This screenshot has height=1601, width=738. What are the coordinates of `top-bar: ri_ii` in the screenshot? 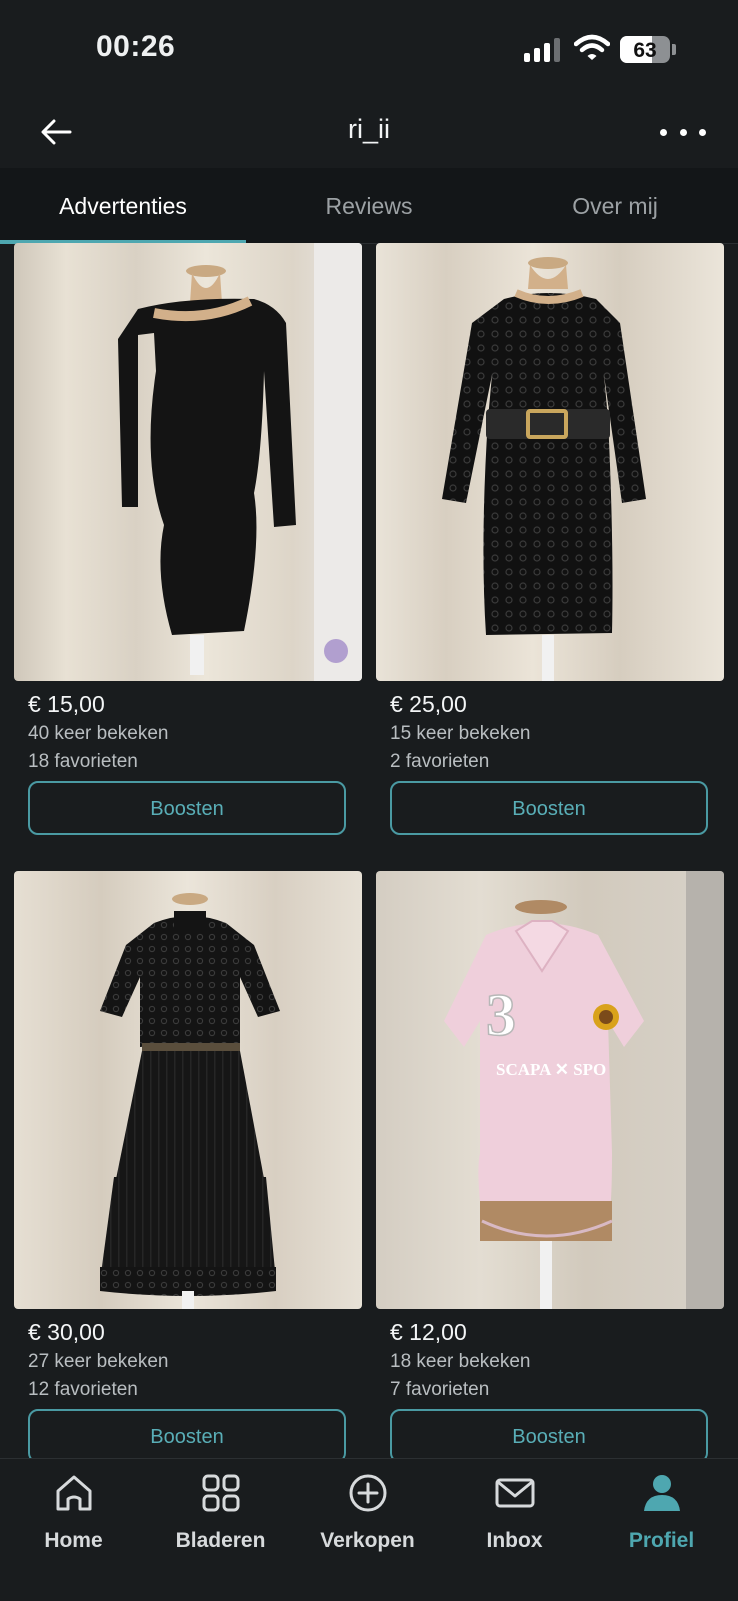 It's located at (369, 134).